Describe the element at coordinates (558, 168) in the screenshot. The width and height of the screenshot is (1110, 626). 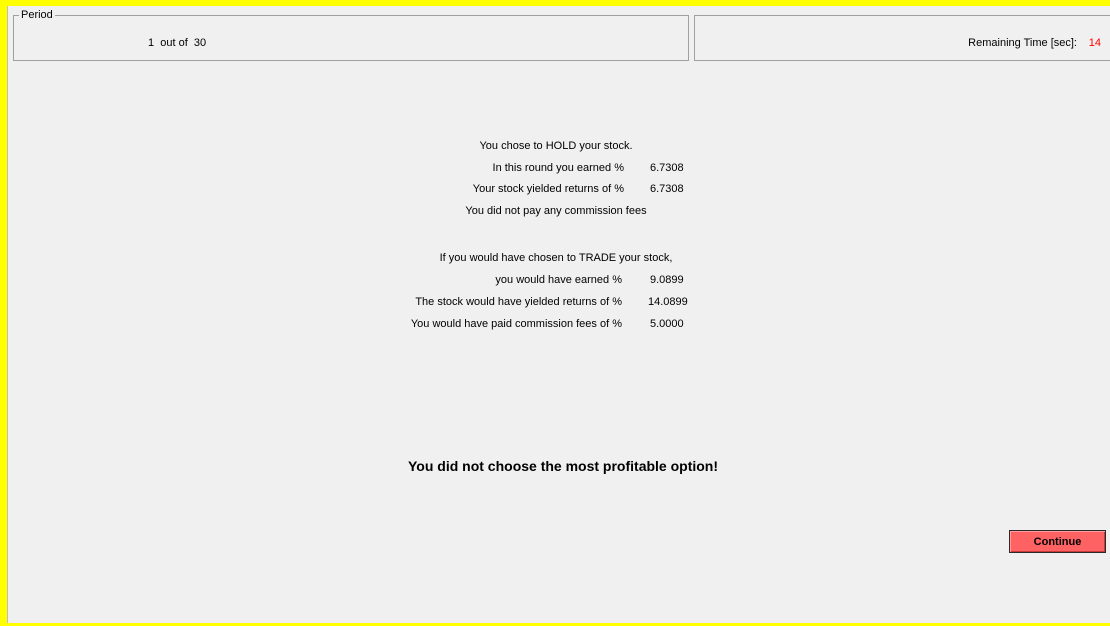
I see `hold-earned-label: In this round you earned %` at that location.